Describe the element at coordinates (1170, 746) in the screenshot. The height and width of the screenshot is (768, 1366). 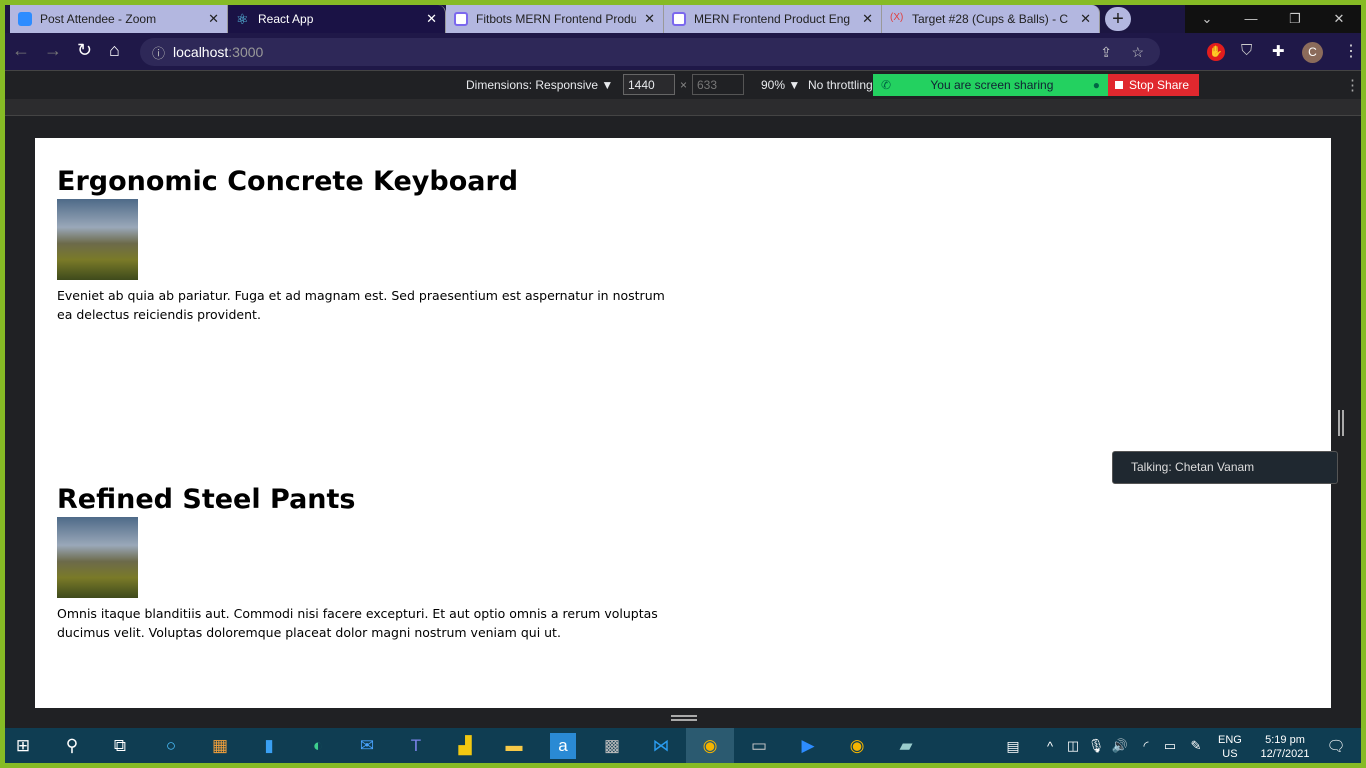
I see `battery-icon: ▭` at that location.